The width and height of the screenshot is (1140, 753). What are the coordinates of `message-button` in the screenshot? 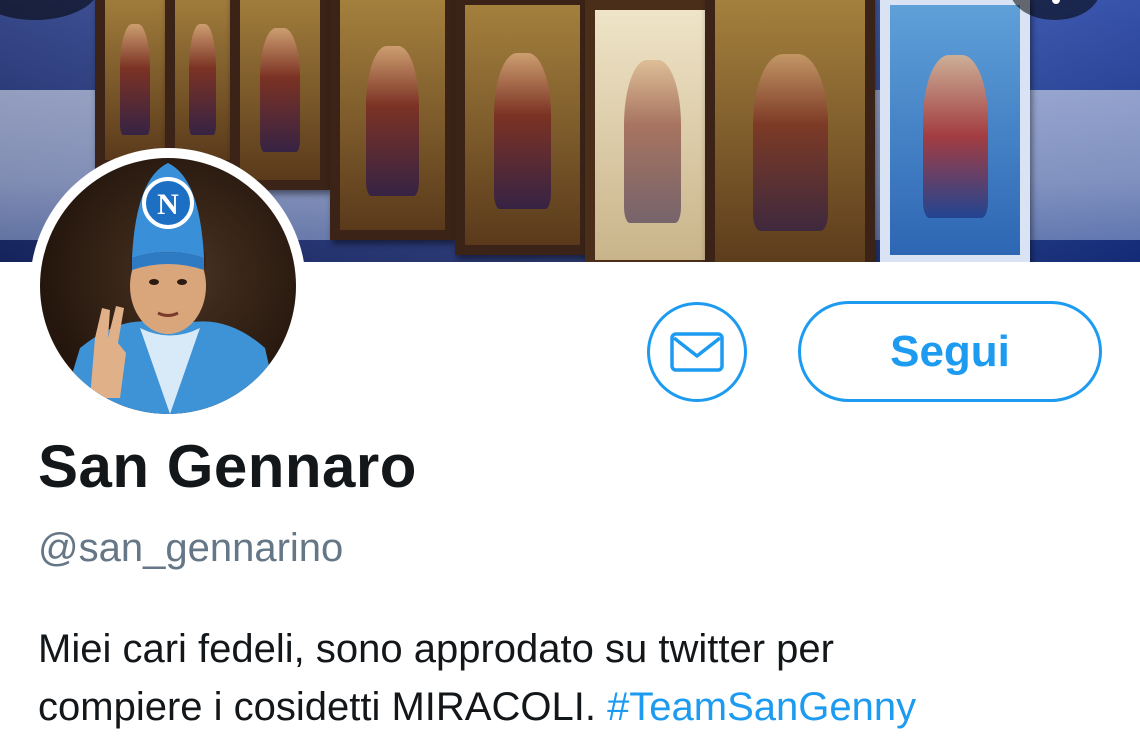 It's located at (697, 352).